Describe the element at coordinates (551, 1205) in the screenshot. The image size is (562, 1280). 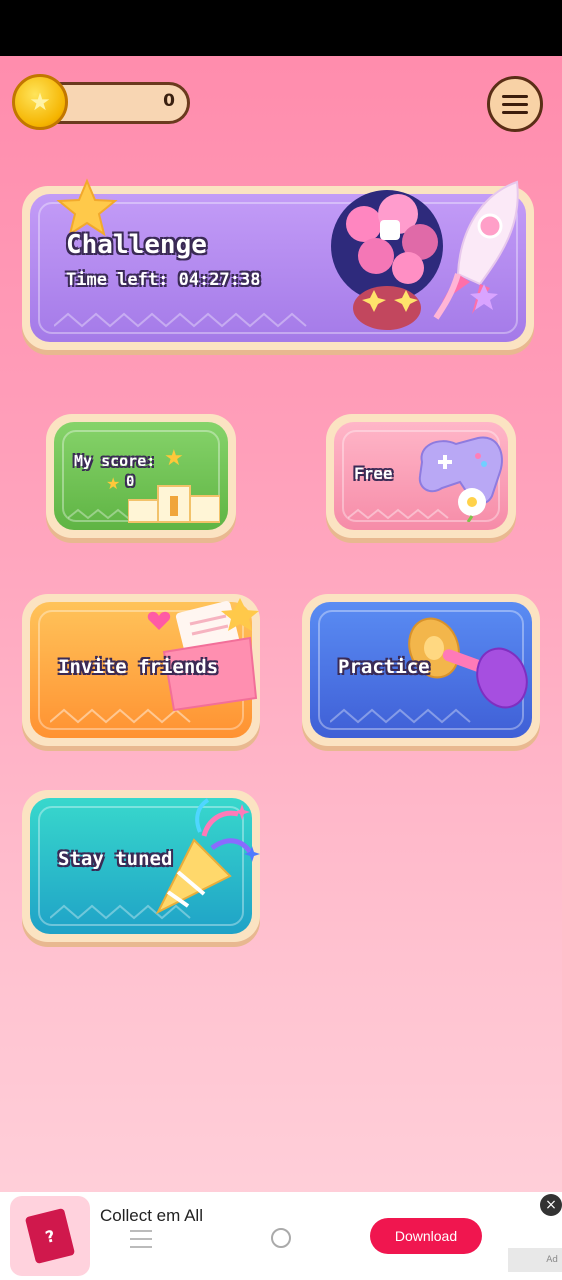
I see `ad-close-button: ×` at that location.